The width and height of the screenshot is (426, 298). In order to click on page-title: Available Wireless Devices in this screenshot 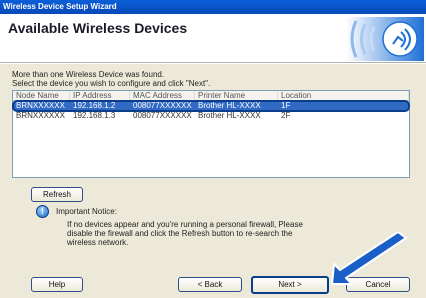, I will do `click(98, 28)`.